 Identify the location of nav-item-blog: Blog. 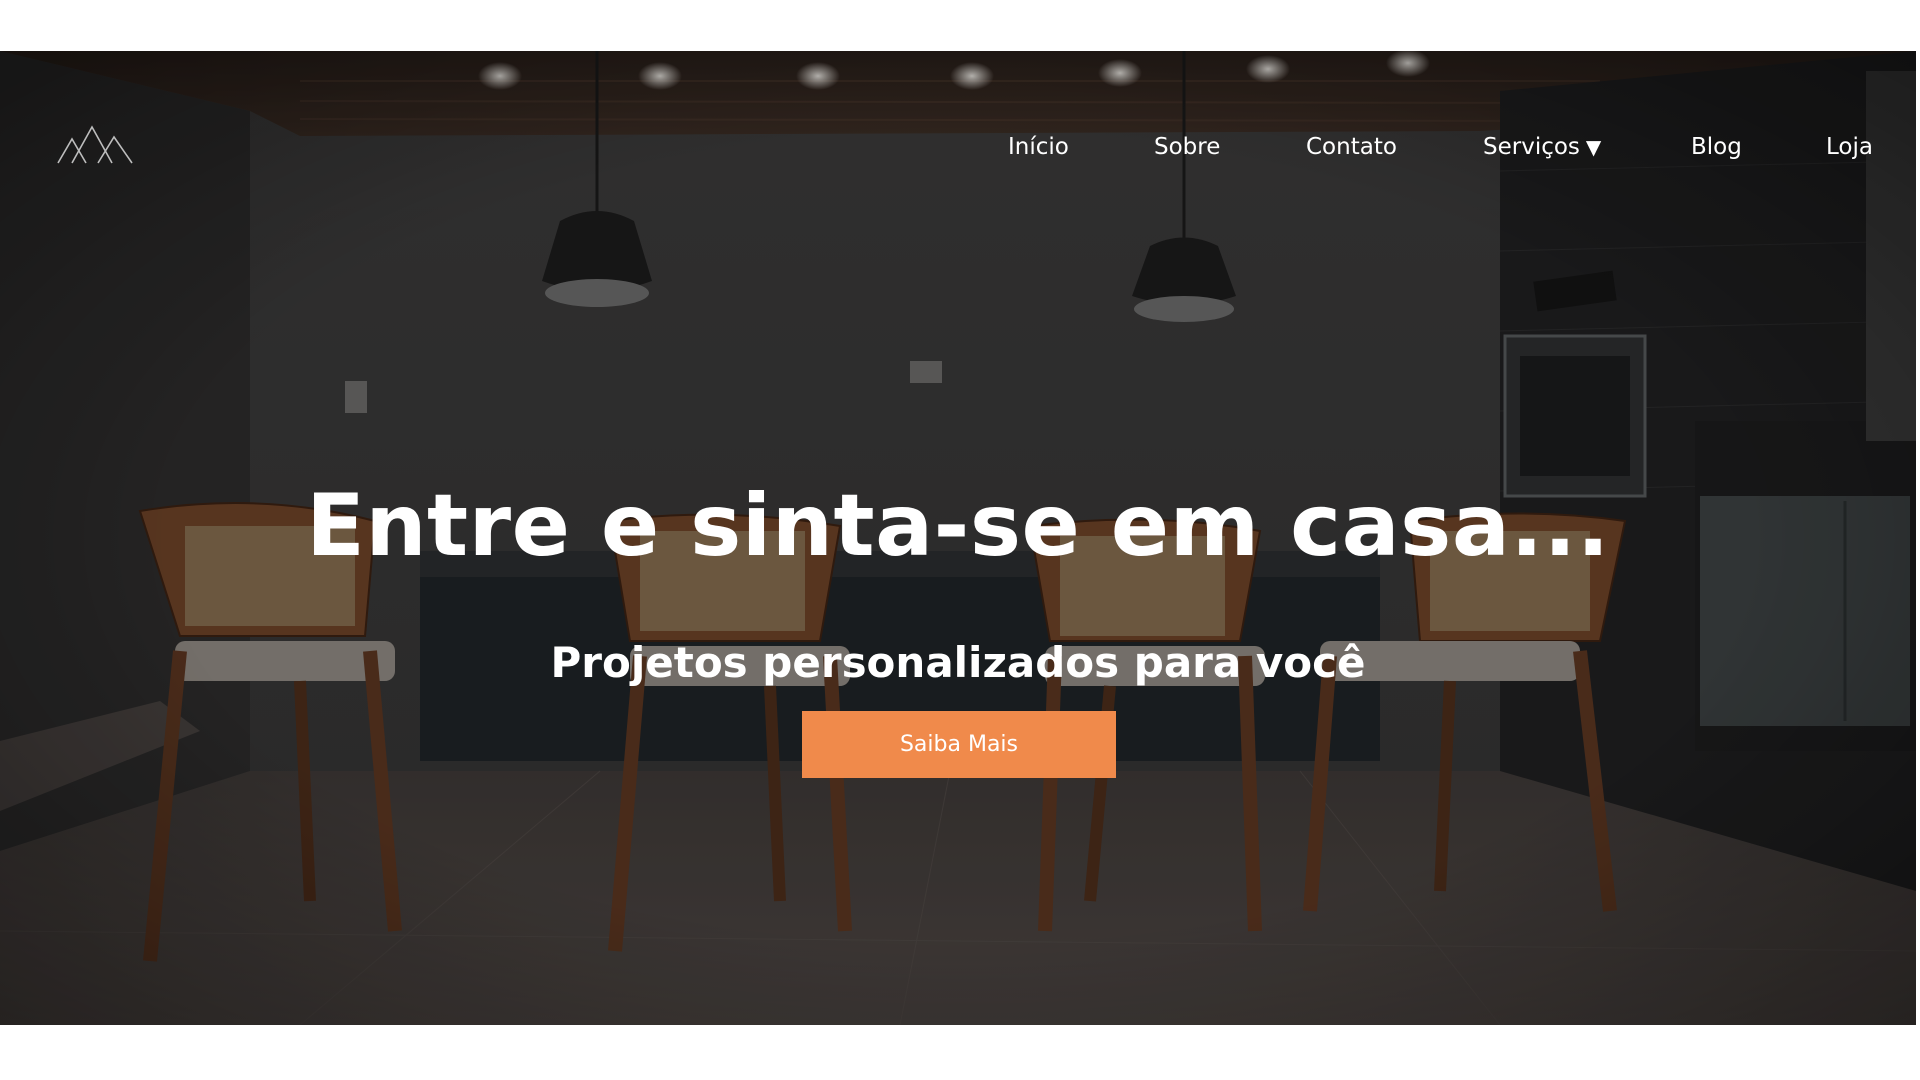
(1716, 147).